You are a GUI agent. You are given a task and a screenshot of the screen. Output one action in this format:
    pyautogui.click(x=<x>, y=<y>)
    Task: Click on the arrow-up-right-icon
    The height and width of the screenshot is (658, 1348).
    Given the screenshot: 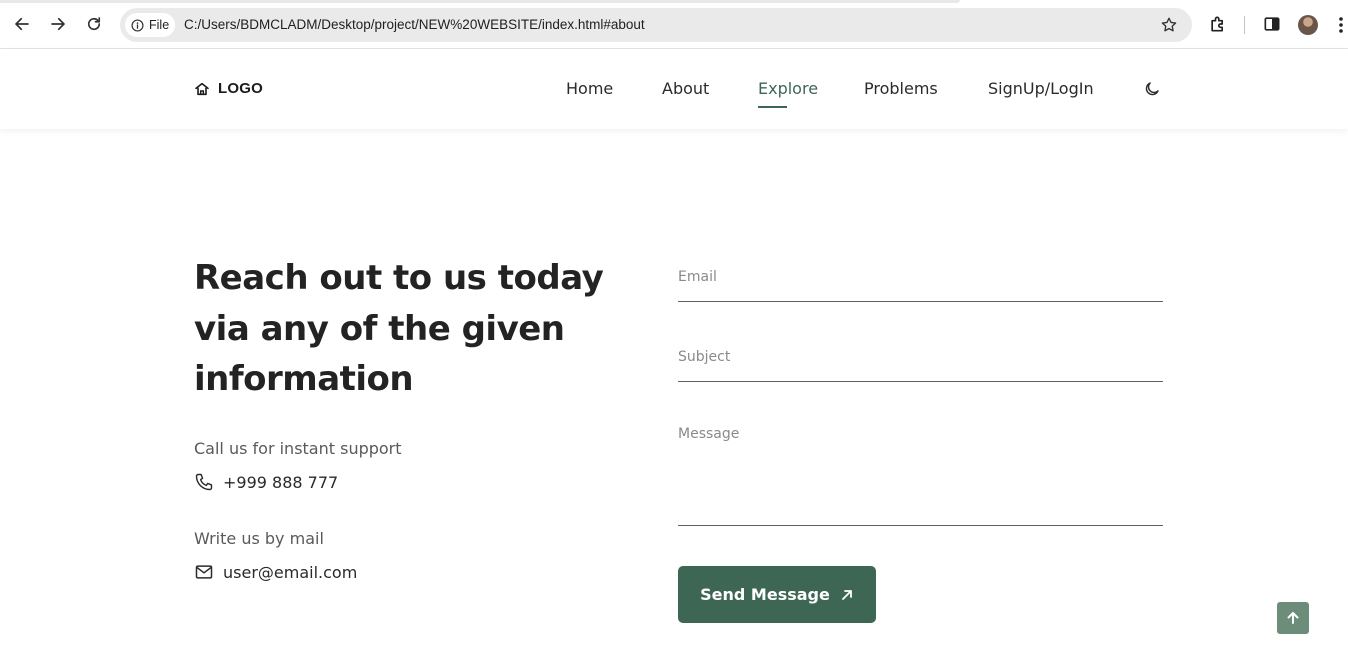 What is the action you would take?
    pyautogui.click(x=846, y=594)
    